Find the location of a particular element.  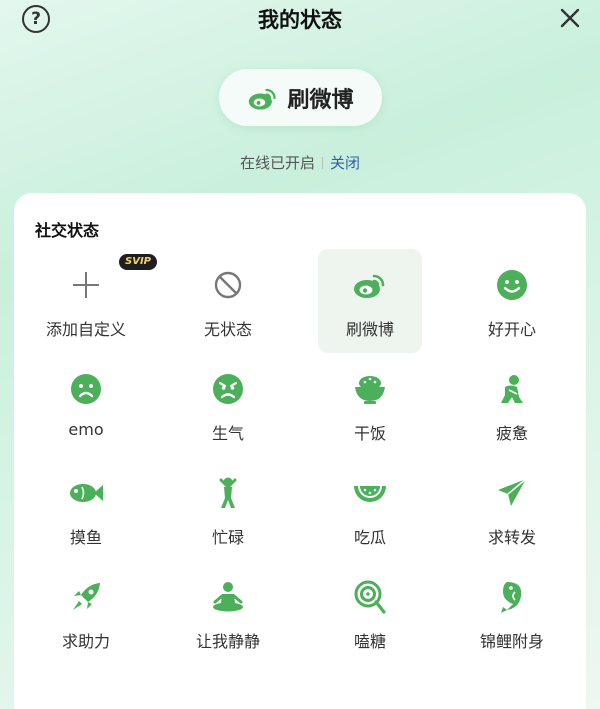

divider is located at coordinates (322, 163).